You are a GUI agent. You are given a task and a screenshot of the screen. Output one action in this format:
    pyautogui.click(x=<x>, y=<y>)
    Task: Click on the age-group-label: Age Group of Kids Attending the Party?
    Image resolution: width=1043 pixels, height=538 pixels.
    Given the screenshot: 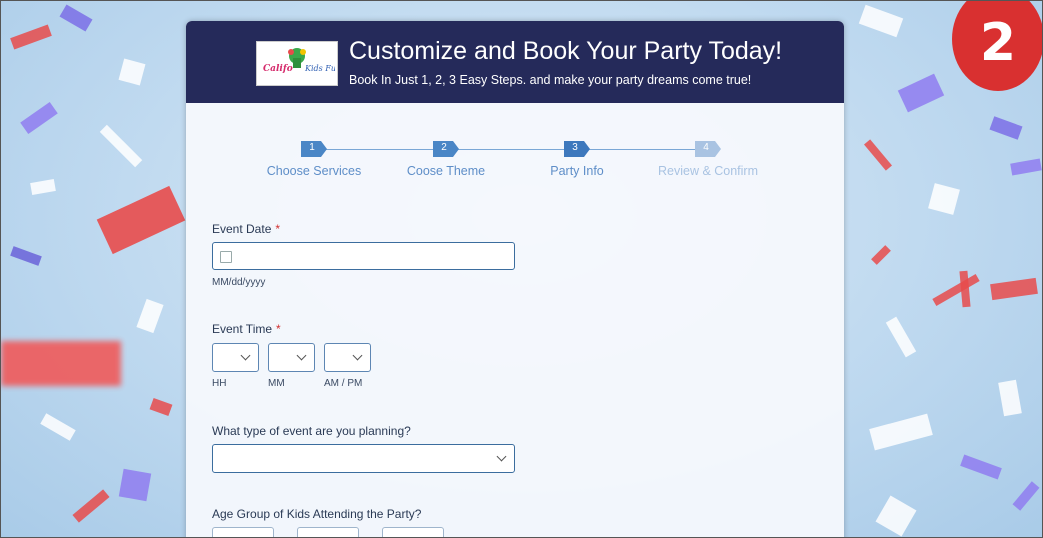 What is the action you would take?
    pyautogui.click(x=317, y=514)
    